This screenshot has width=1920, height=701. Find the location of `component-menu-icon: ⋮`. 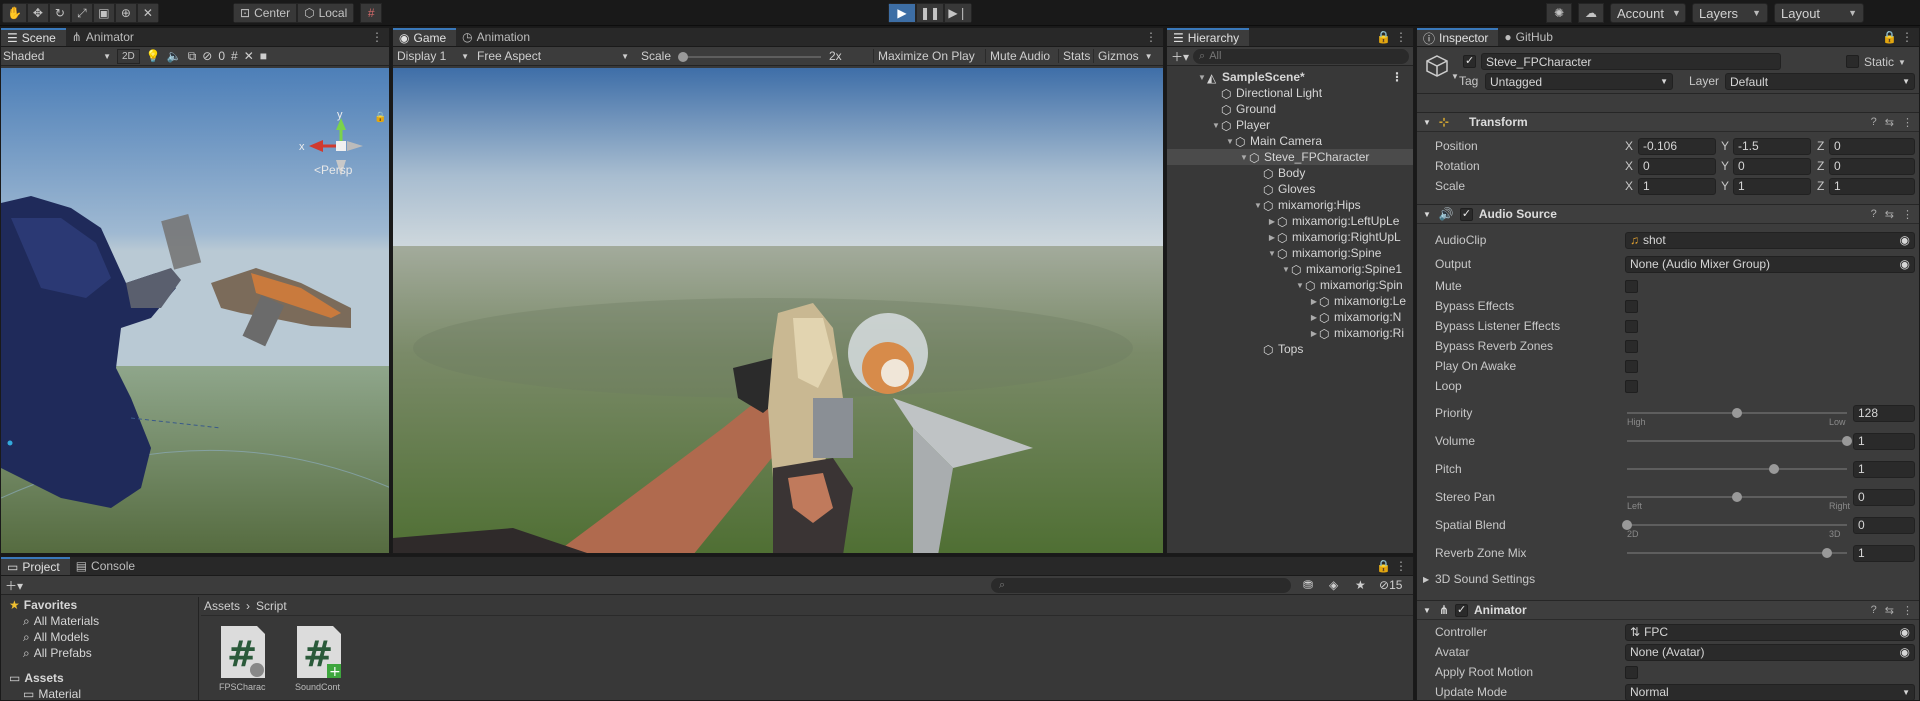

component-menu-icon: ⋮ is located at coordinates (1907, 214).